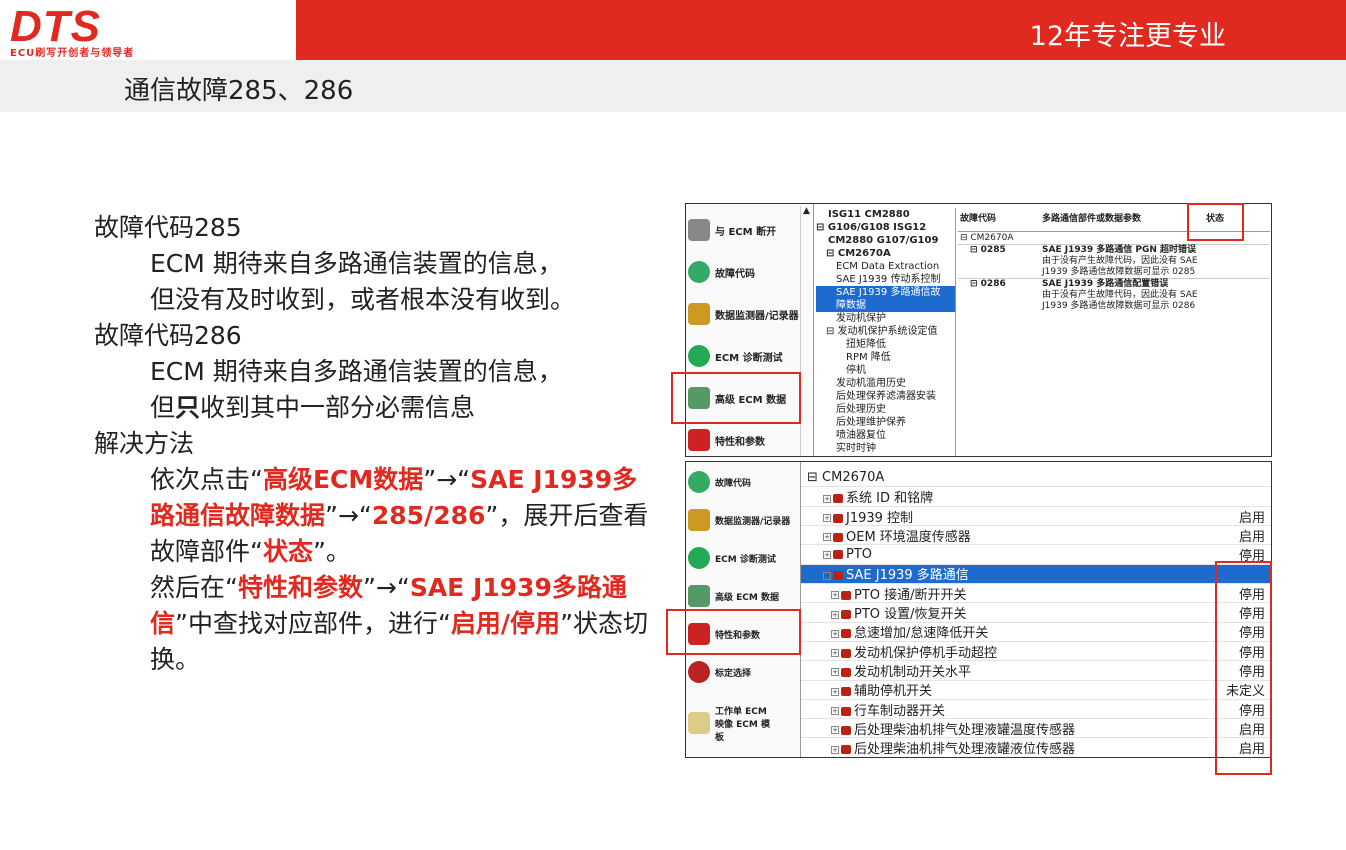 This screenshot has width=1346, height=850. What do you see at coordinates (1036, 710) in the screenshot?
I see `parameter-row: + 行车制动器开关 停用` at bounding box center [1036, 710].